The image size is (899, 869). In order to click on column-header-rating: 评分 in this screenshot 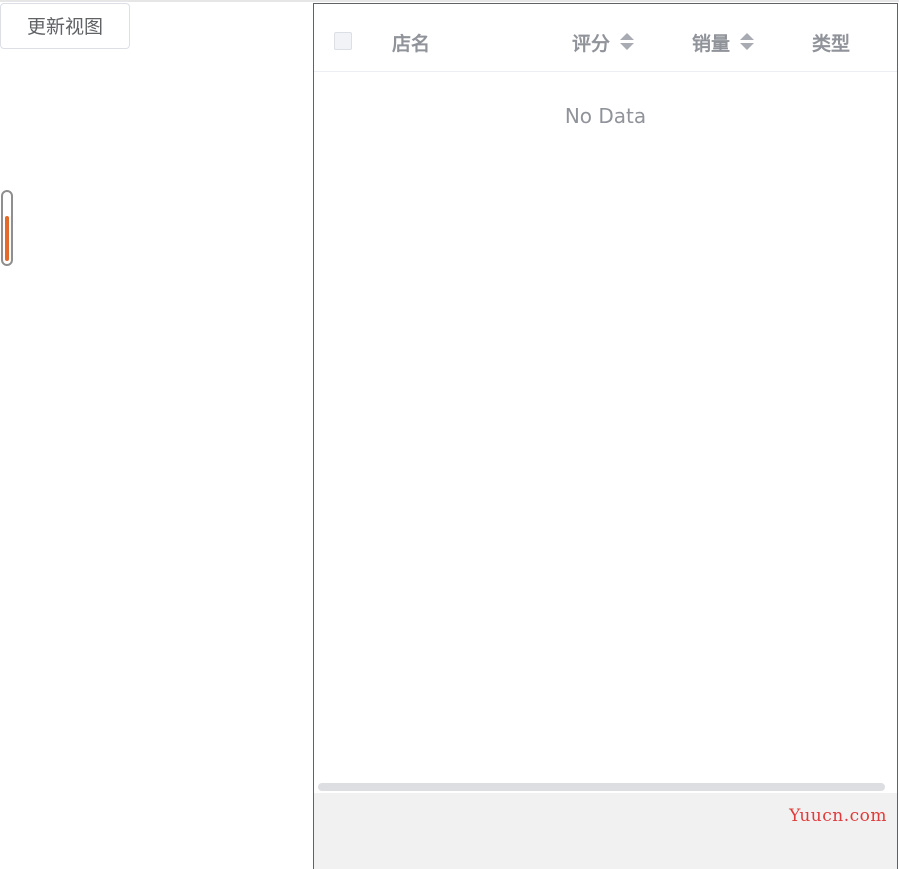, I will do `click(603, 42)`.